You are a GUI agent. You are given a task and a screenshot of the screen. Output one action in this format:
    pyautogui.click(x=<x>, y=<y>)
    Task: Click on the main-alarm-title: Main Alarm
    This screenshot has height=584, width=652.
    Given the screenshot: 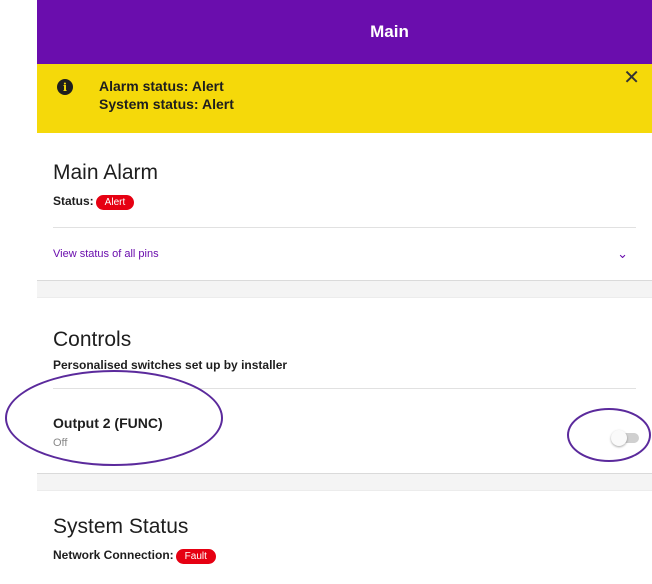 What is the action you would take?
    pyautogui.click(x=106, y=172)
    